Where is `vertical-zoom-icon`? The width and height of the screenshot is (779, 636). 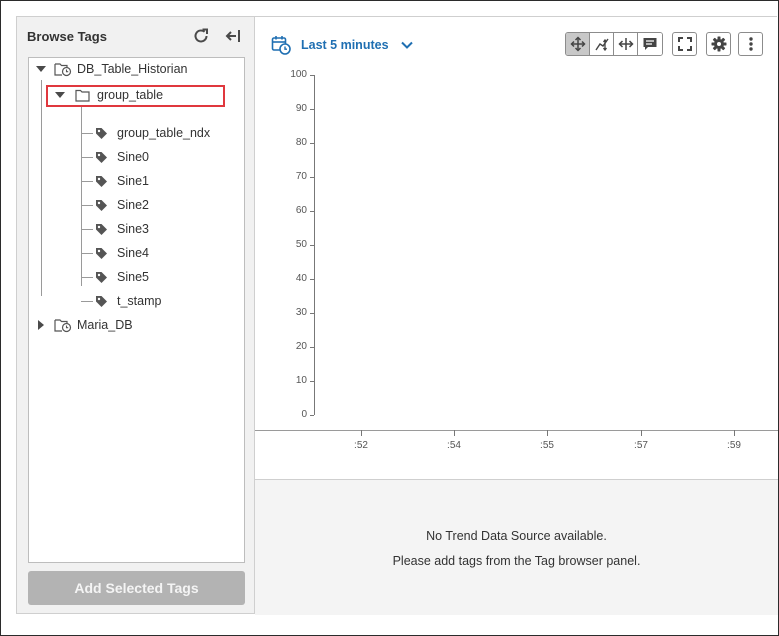 vertical-zoom-icon is located at coordinates (601, 45).